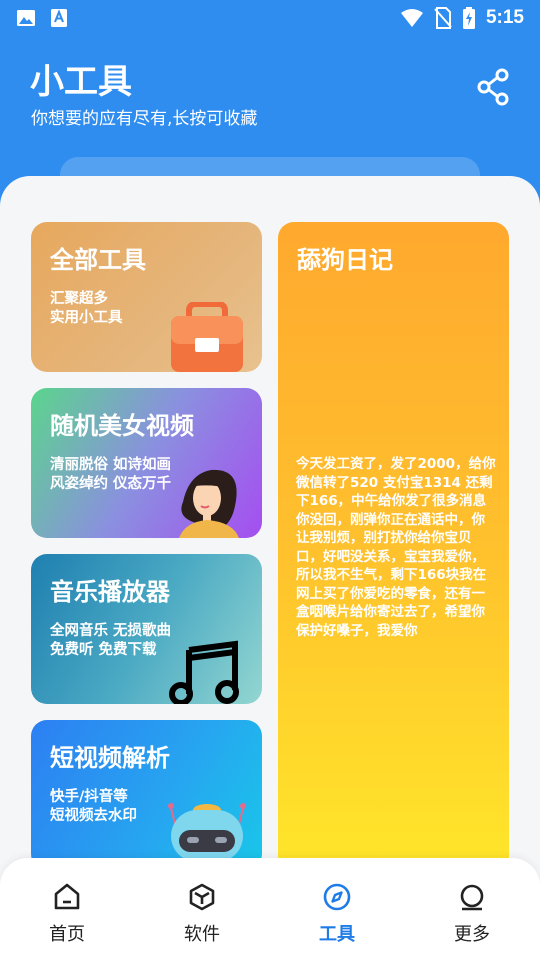 This screenshot has height=960, width=540. Describe the element at coordinates (67, 896) in the screenshot. I see `home-icon` at that location.